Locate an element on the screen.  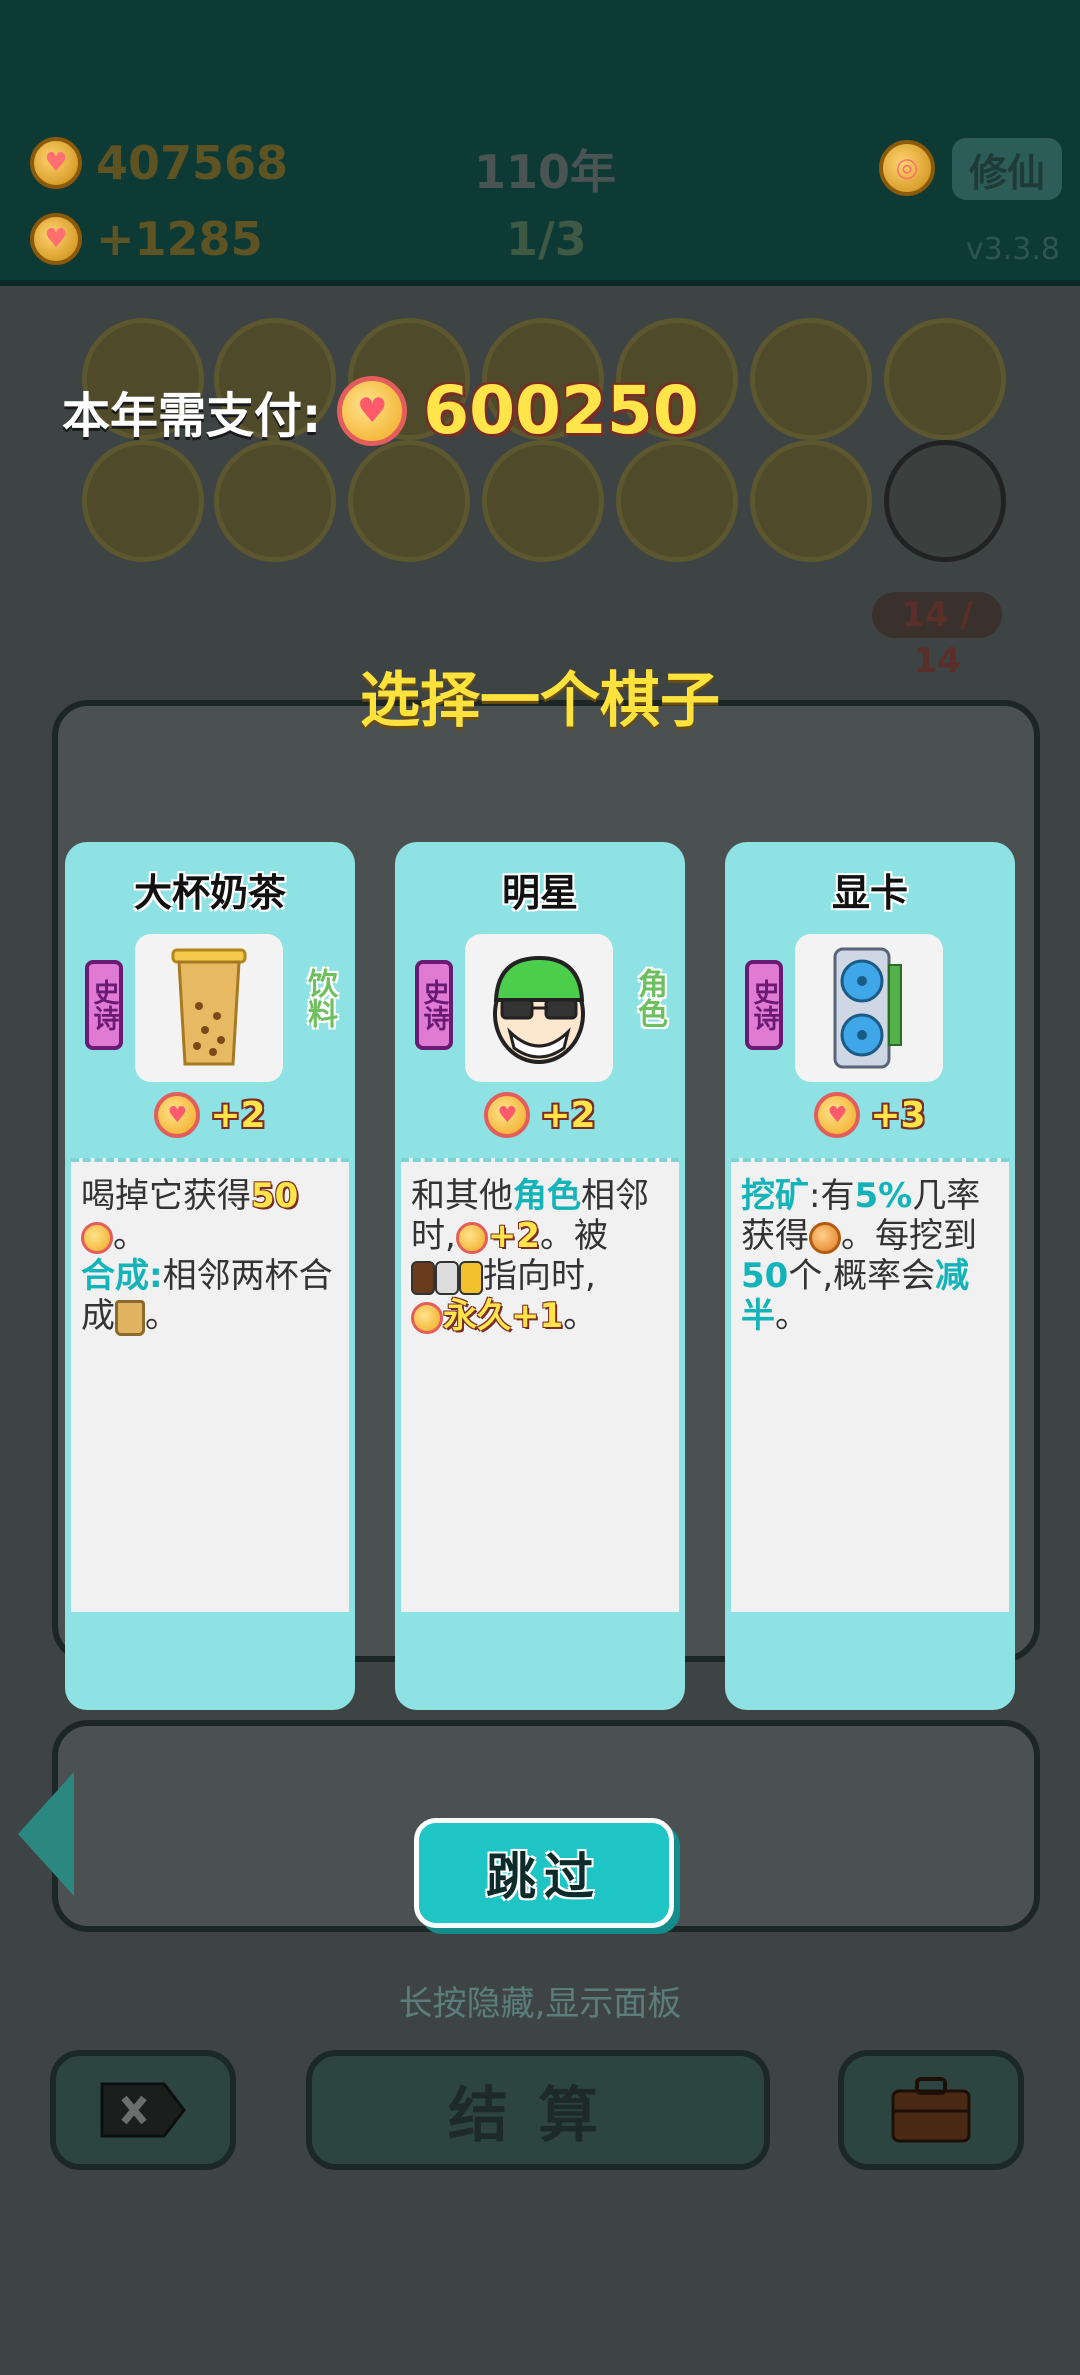
choice-title: 选择一个棋子 is located at coordinates (540, 701).